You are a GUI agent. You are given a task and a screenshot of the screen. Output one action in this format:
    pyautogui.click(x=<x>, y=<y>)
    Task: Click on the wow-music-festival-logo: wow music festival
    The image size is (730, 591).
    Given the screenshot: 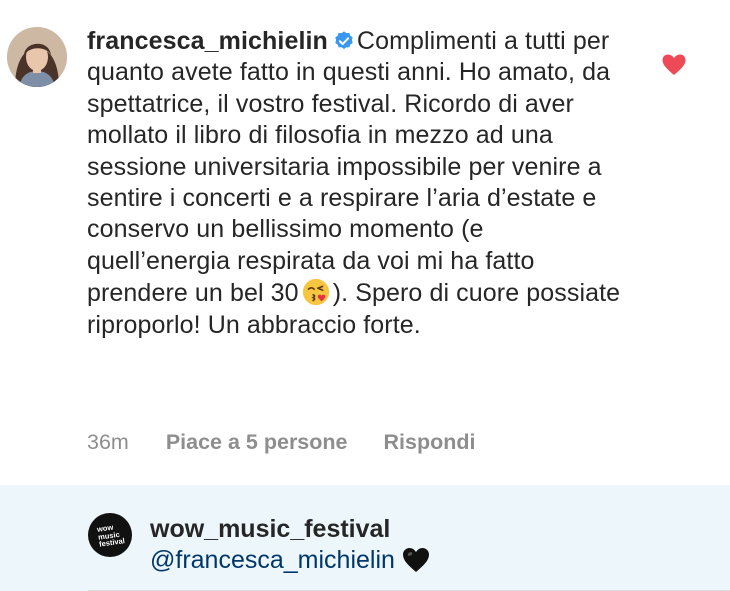 What is the action you would take?
    pyautogui.click(x=111, y=535)
    